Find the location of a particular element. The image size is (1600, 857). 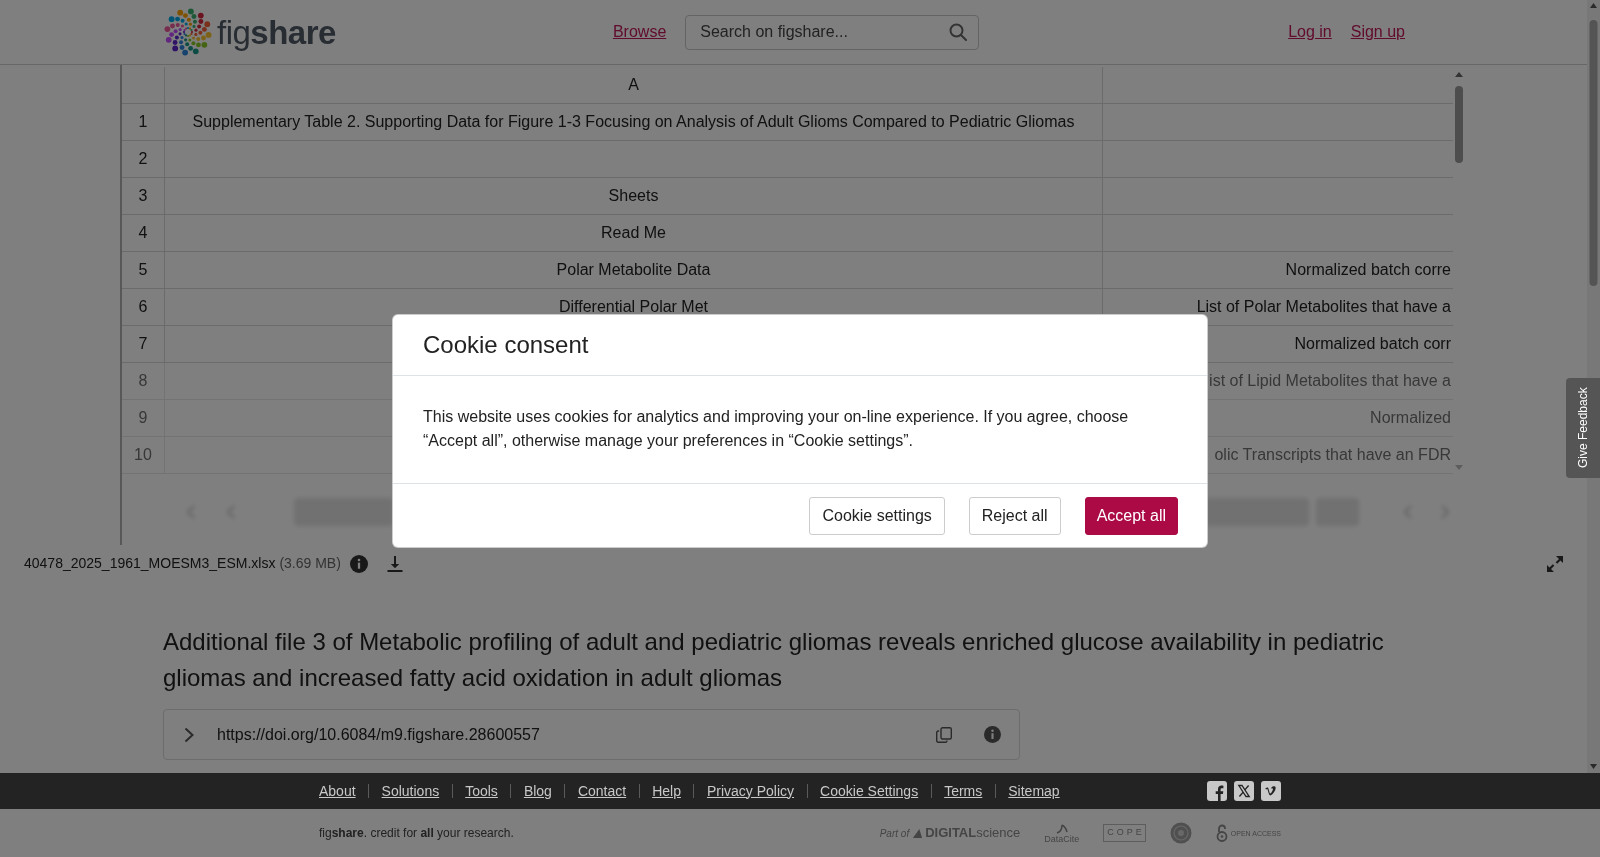

facebook-icon is located at coordinates (1217, 791).